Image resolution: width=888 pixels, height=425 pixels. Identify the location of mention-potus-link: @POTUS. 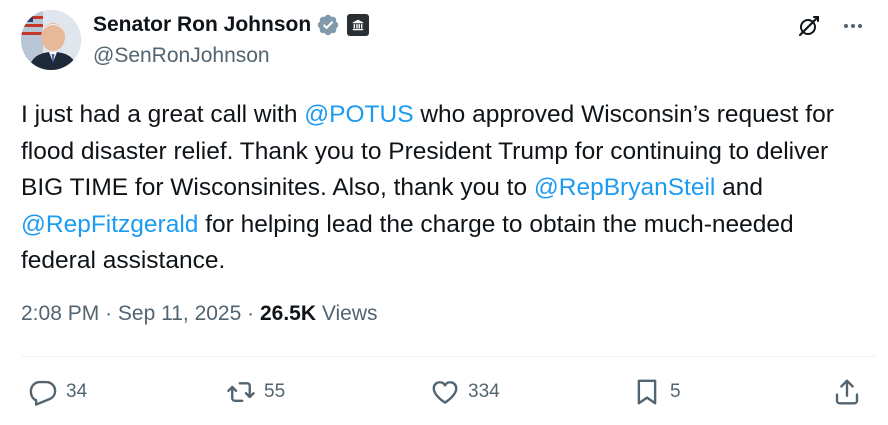
(358, 114).